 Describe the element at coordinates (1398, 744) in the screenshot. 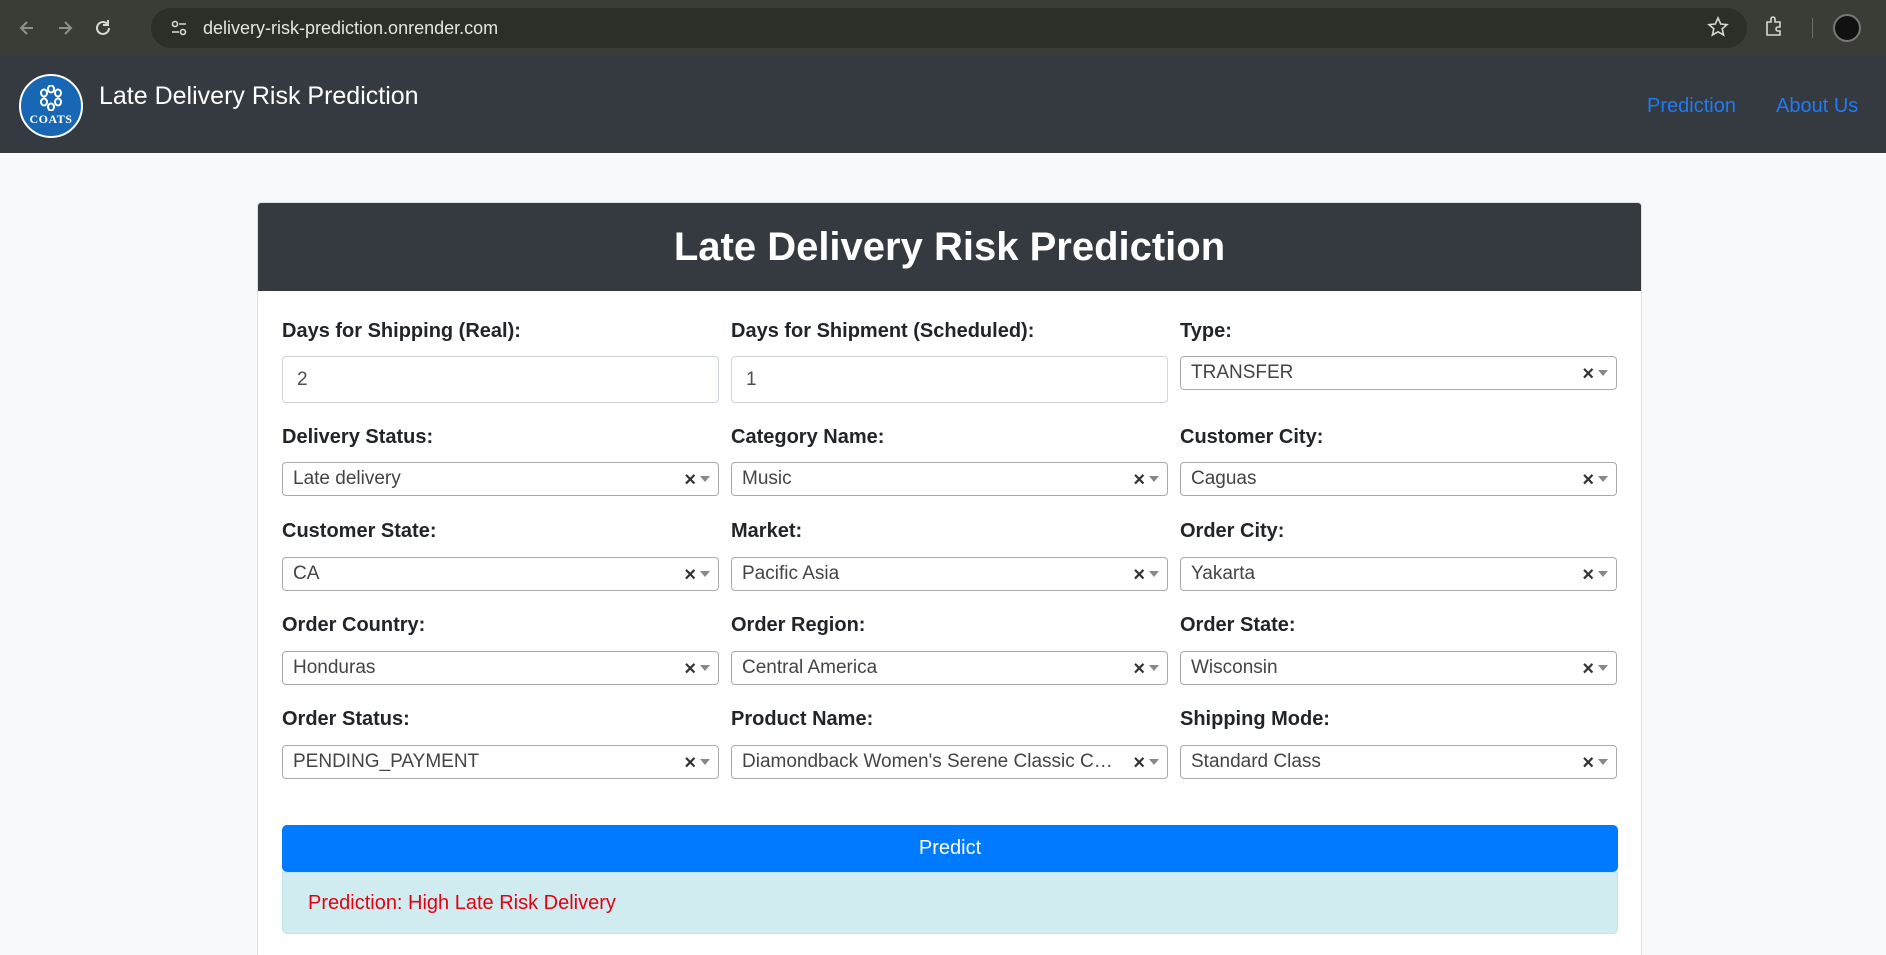

I see `field-shipping-mode: Shipping Mode: Standard Class ×` at that location.